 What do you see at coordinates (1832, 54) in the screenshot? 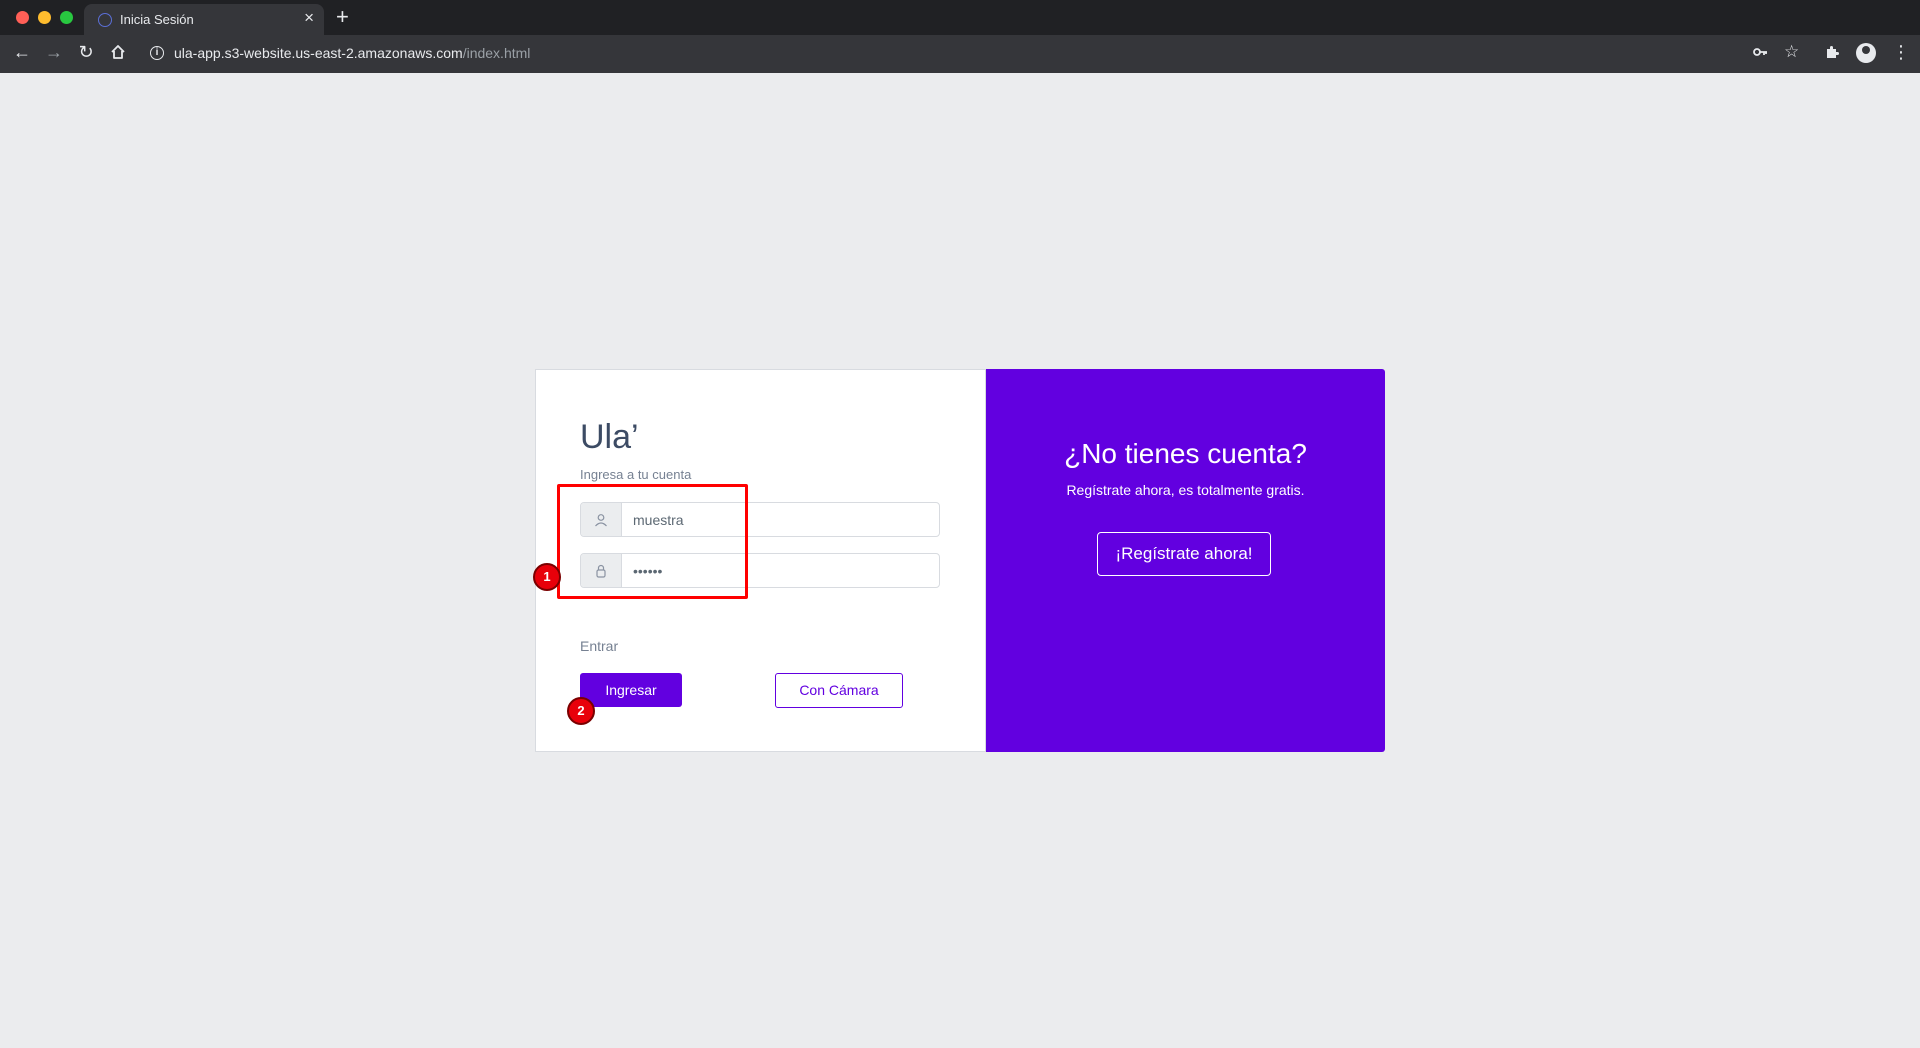
I see `puzzle-icon` at bounding box center [1832, 54].